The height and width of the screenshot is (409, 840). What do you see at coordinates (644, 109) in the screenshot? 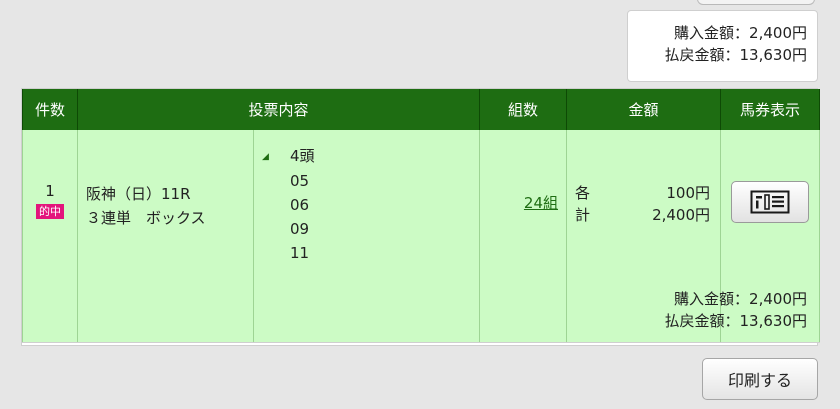
I see `header-amount: 金額` at bounding box center [644, 109].